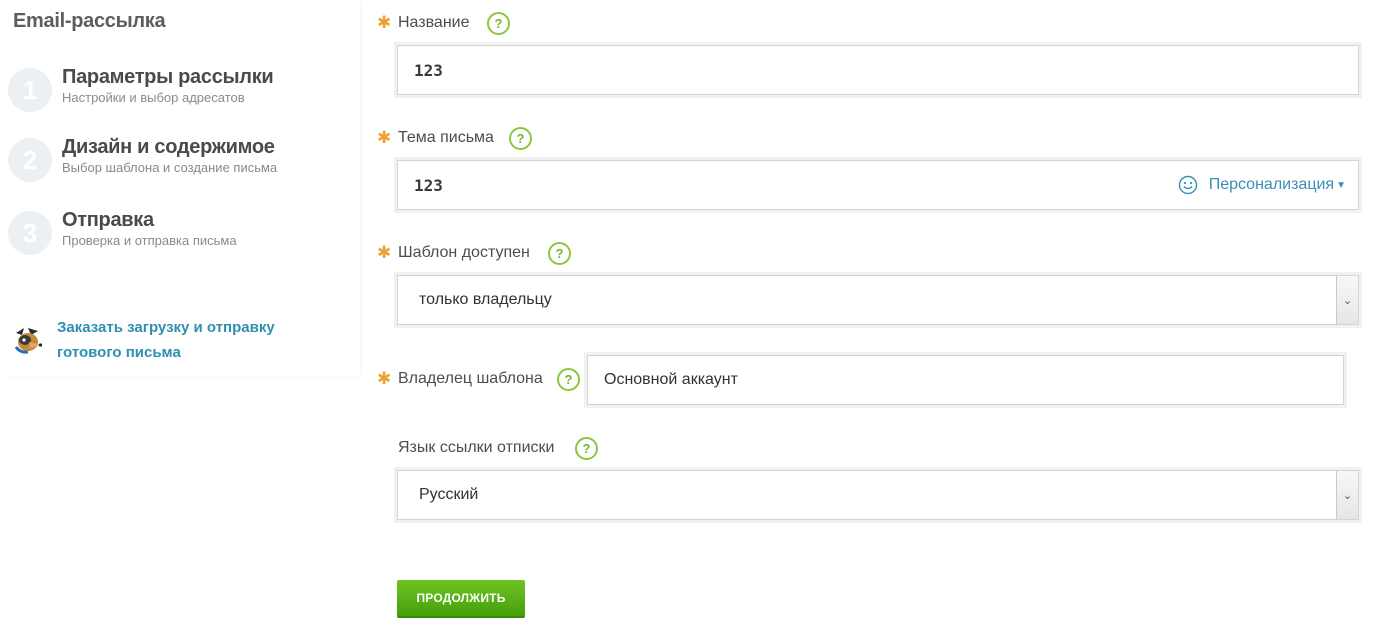 This screenshot has height=640, width=1379. Describe the element at coordinates (168, 147) in the screenshot. I see `step-title: Дизайн и содержимое` at that location.